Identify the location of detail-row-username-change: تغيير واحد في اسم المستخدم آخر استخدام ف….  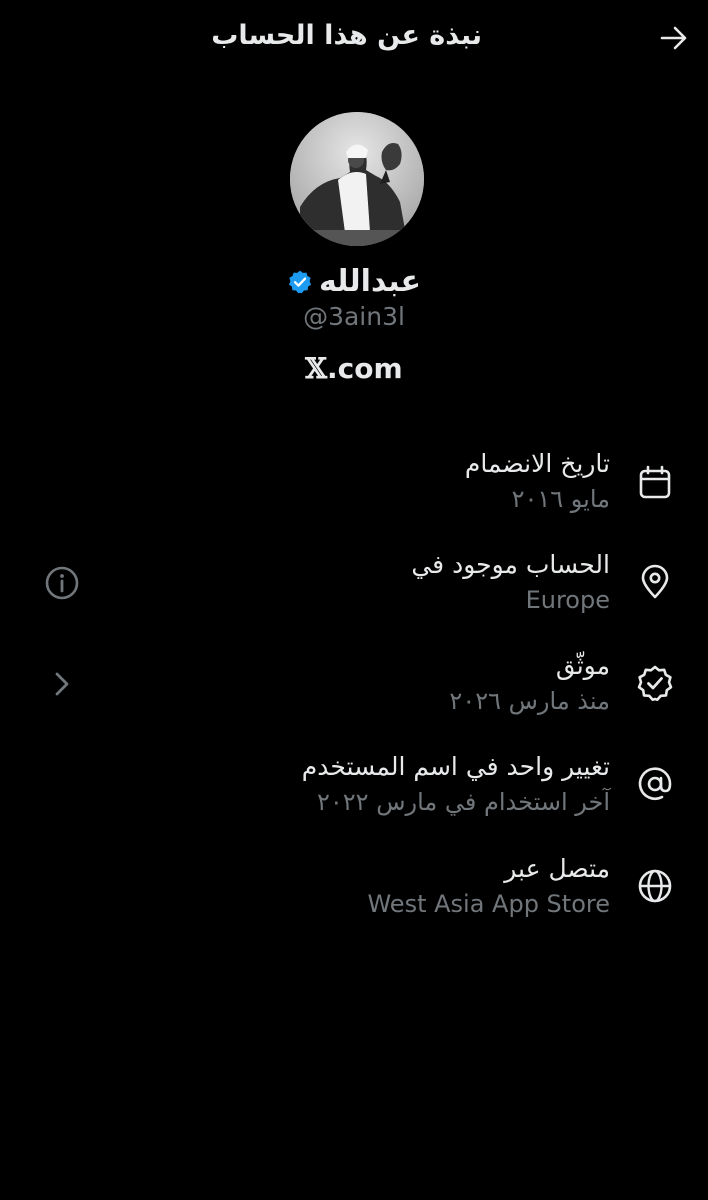
(354, 794).